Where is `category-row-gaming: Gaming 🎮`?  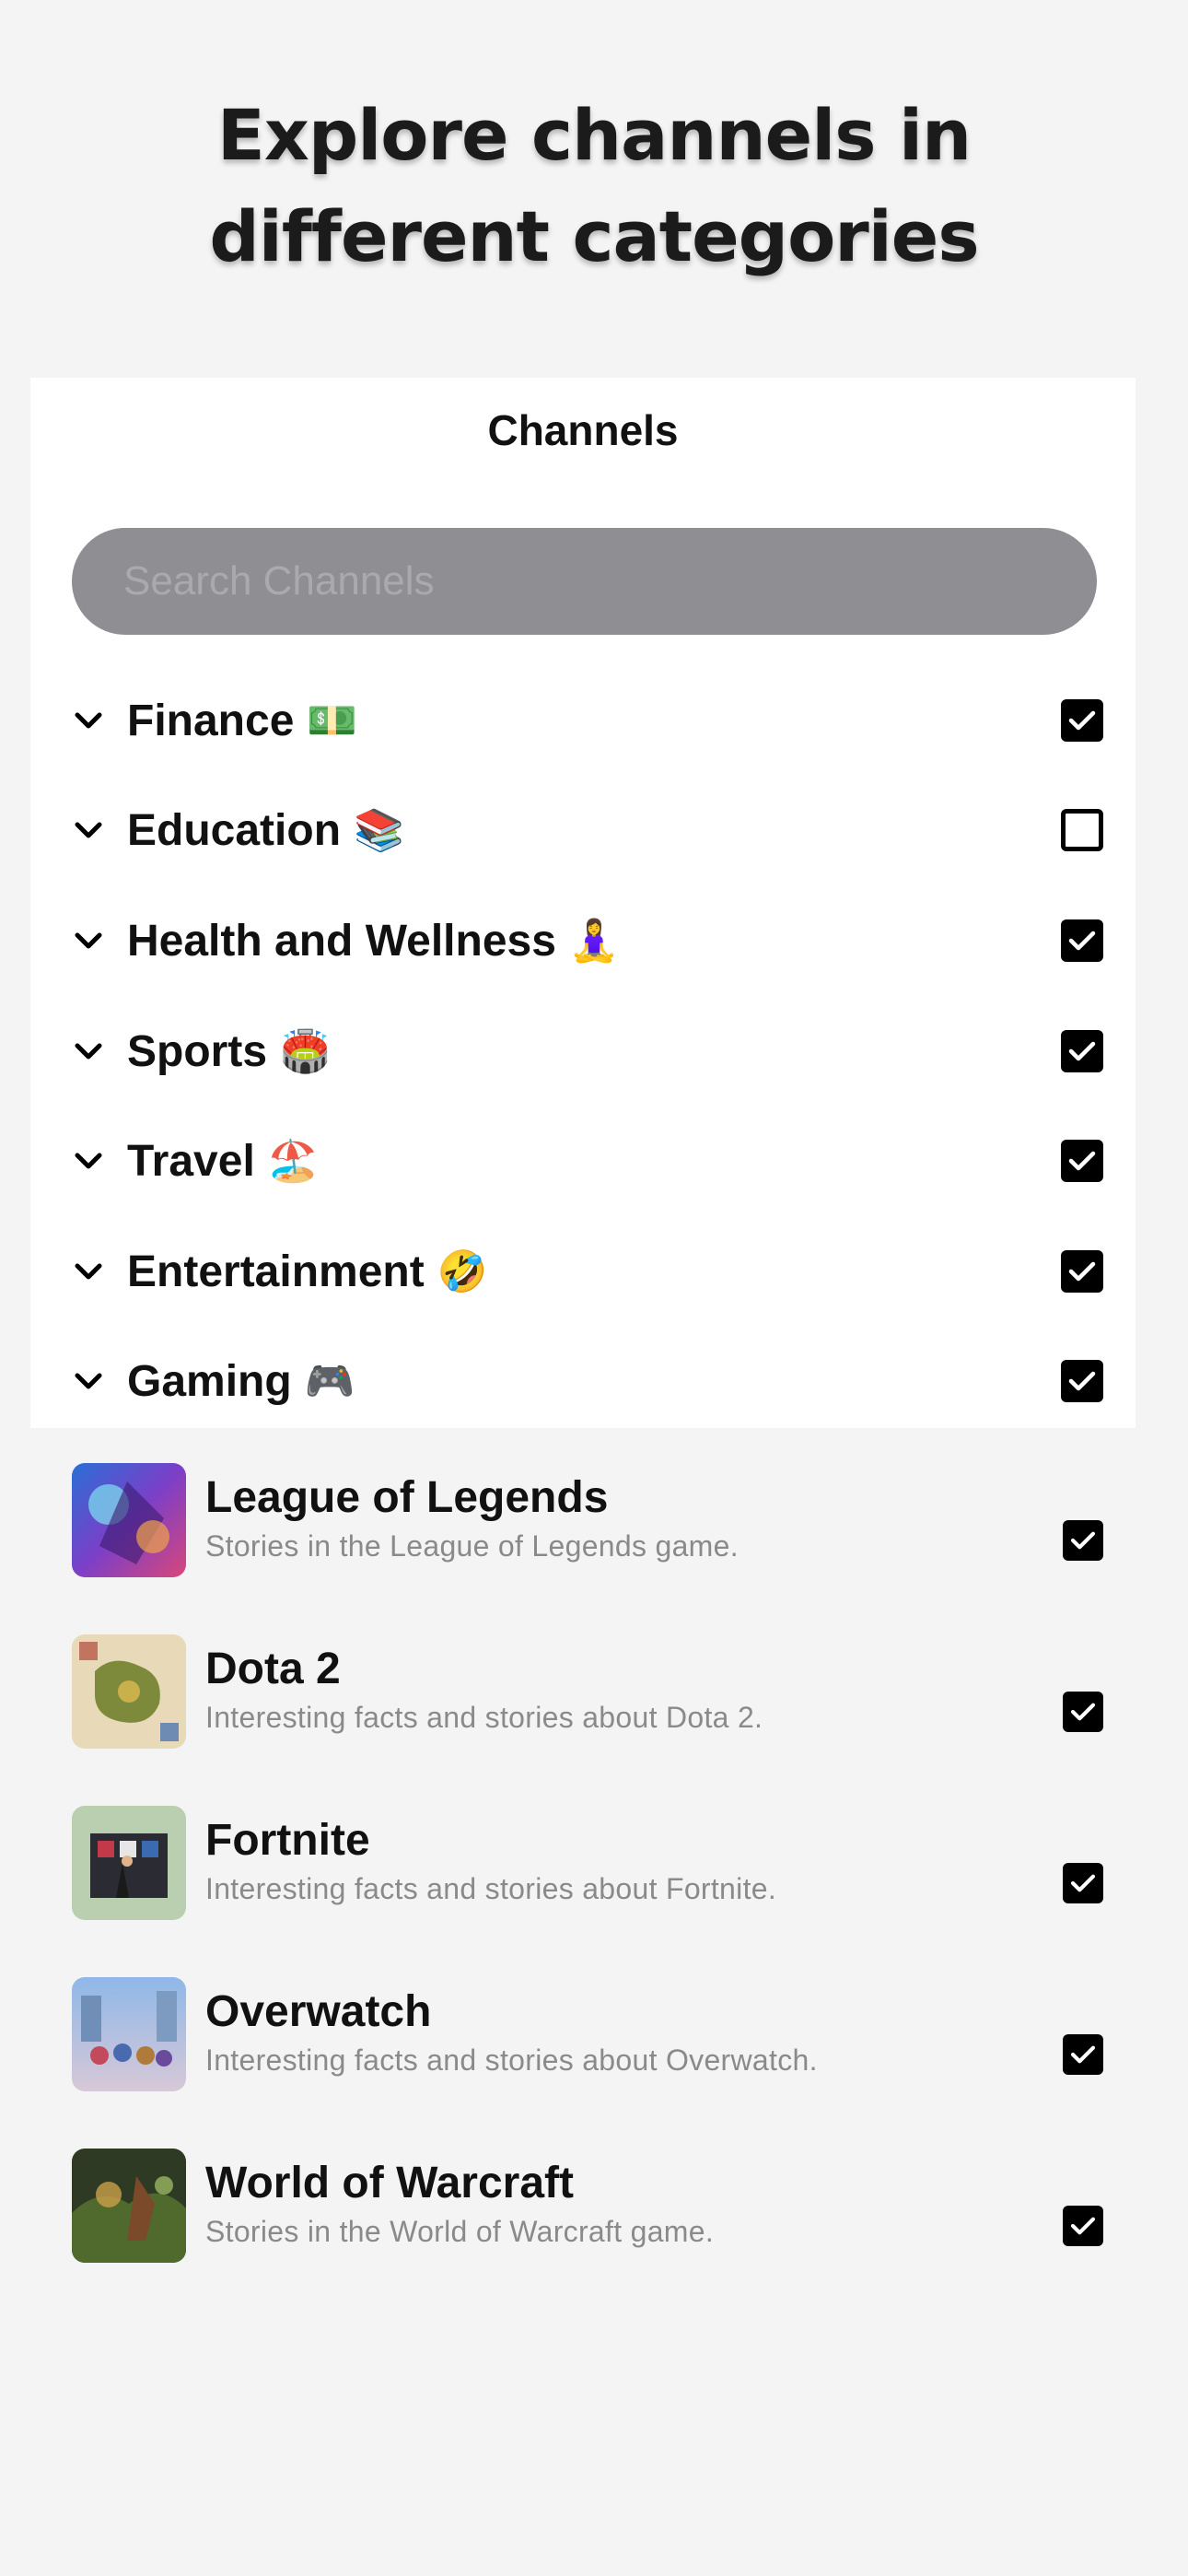 category-row-gaming: Gaming 🎮 is located at coordinates (587, 1381).